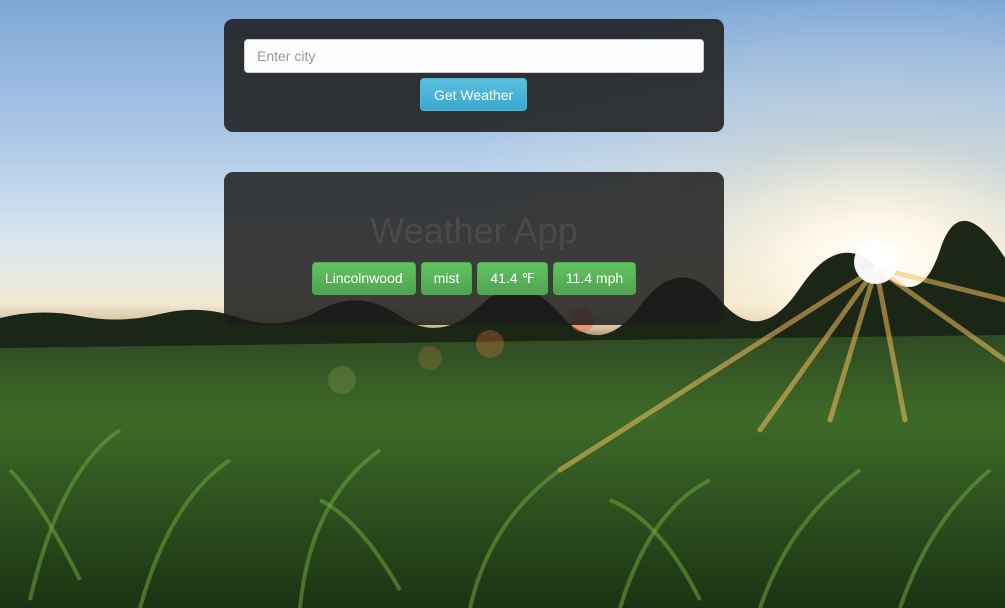 This screenshot has width=1005, height=608. Describe the element at coordinates (474, 56) in the screenshot. I see `city-search-input` at that location.